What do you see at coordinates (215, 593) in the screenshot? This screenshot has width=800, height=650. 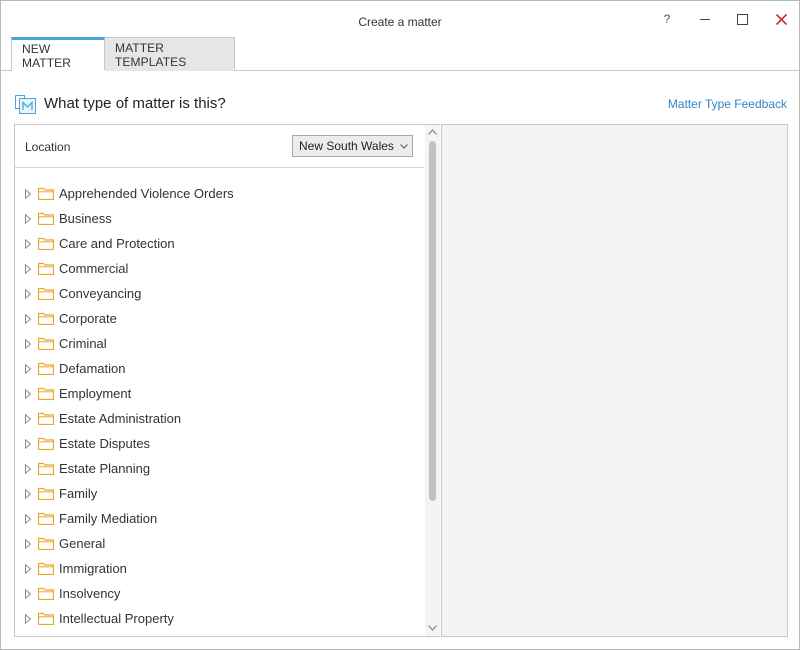 I see `tree-item: Insolvency` at bounding box center [215, 593].